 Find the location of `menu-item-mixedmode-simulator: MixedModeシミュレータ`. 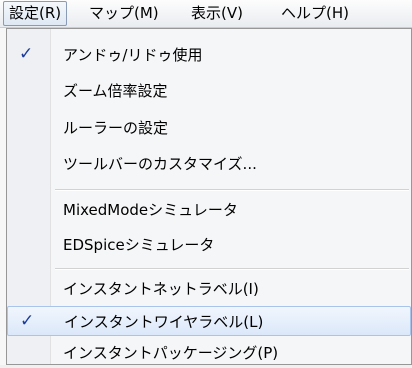

menu-item-mixedmode-simulator: MixedModeシミュレータ is located at coordinates (209, 210).